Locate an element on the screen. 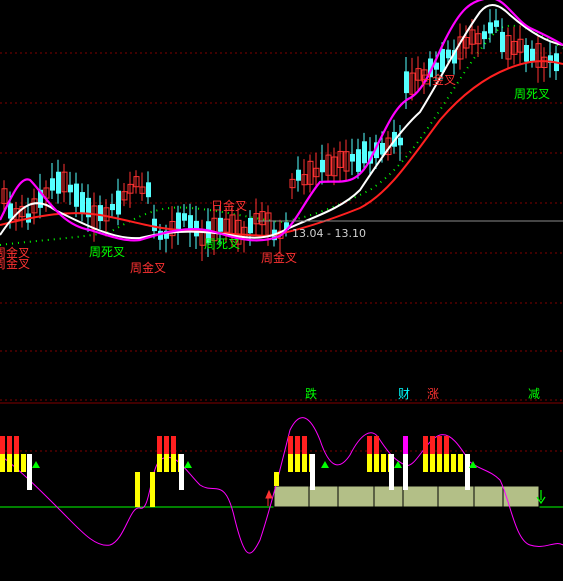 The image size is (563, 581). range-label: 13.04 - 13.10 is located at coordinates (329, 233).